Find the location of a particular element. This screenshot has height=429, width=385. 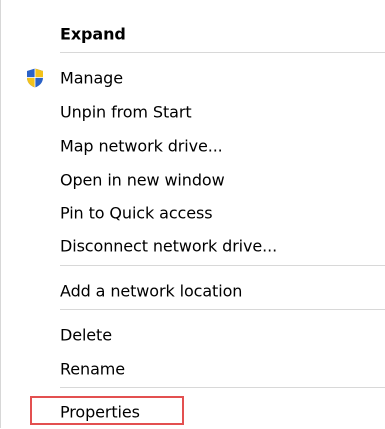

menu-item-delete: Delete is located at coordinates (193, 335).